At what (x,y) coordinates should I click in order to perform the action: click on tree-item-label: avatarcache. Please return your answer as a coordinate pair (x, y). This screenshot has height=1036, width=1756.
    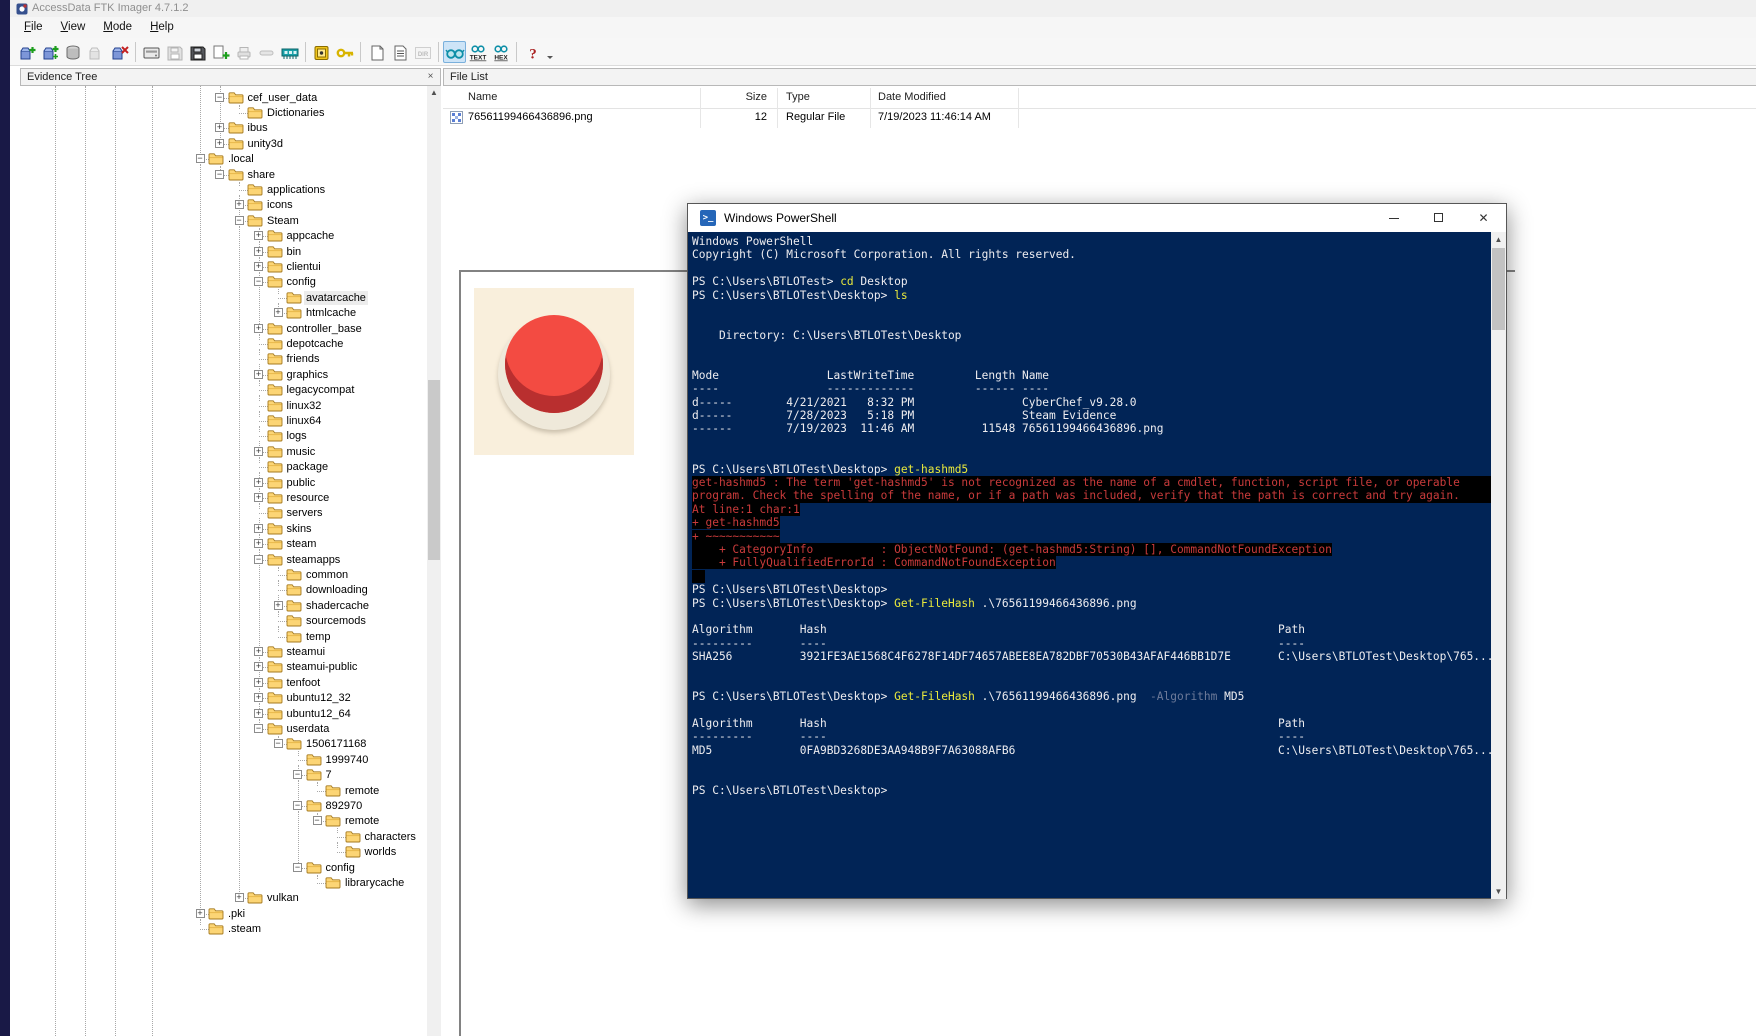
    Looking at the image, I should click on (336, 297).